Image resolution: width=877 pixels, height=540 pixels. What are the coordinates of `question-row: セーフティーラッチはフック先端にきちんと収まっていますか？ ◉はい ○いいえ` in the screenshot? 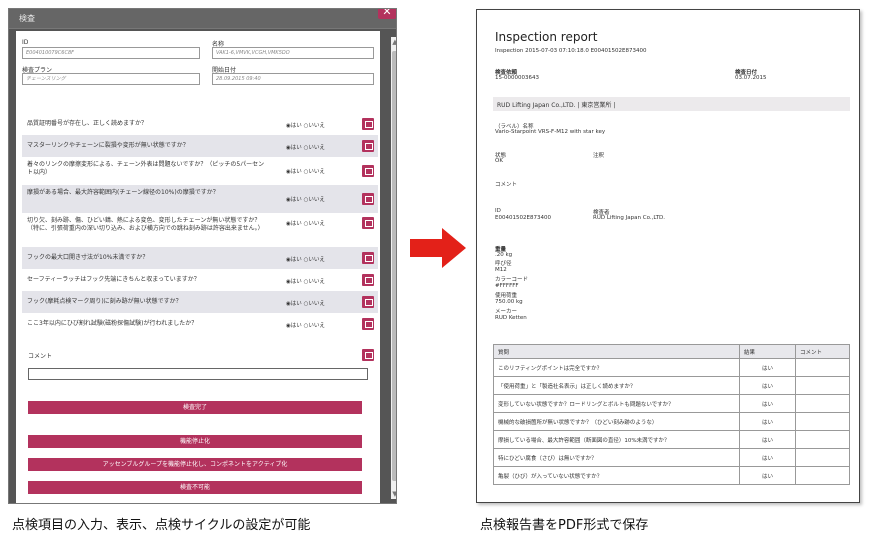 It's located at (200, 280).